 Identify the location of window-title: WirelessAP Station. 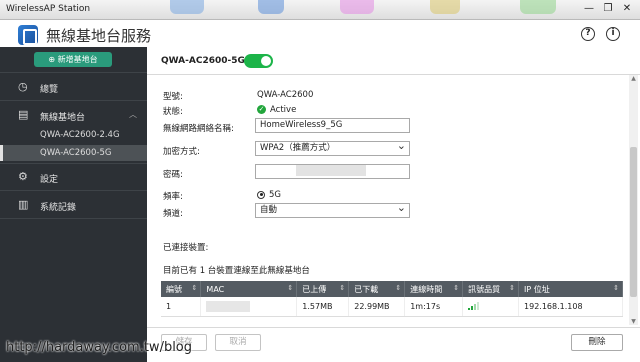
(48, 9).